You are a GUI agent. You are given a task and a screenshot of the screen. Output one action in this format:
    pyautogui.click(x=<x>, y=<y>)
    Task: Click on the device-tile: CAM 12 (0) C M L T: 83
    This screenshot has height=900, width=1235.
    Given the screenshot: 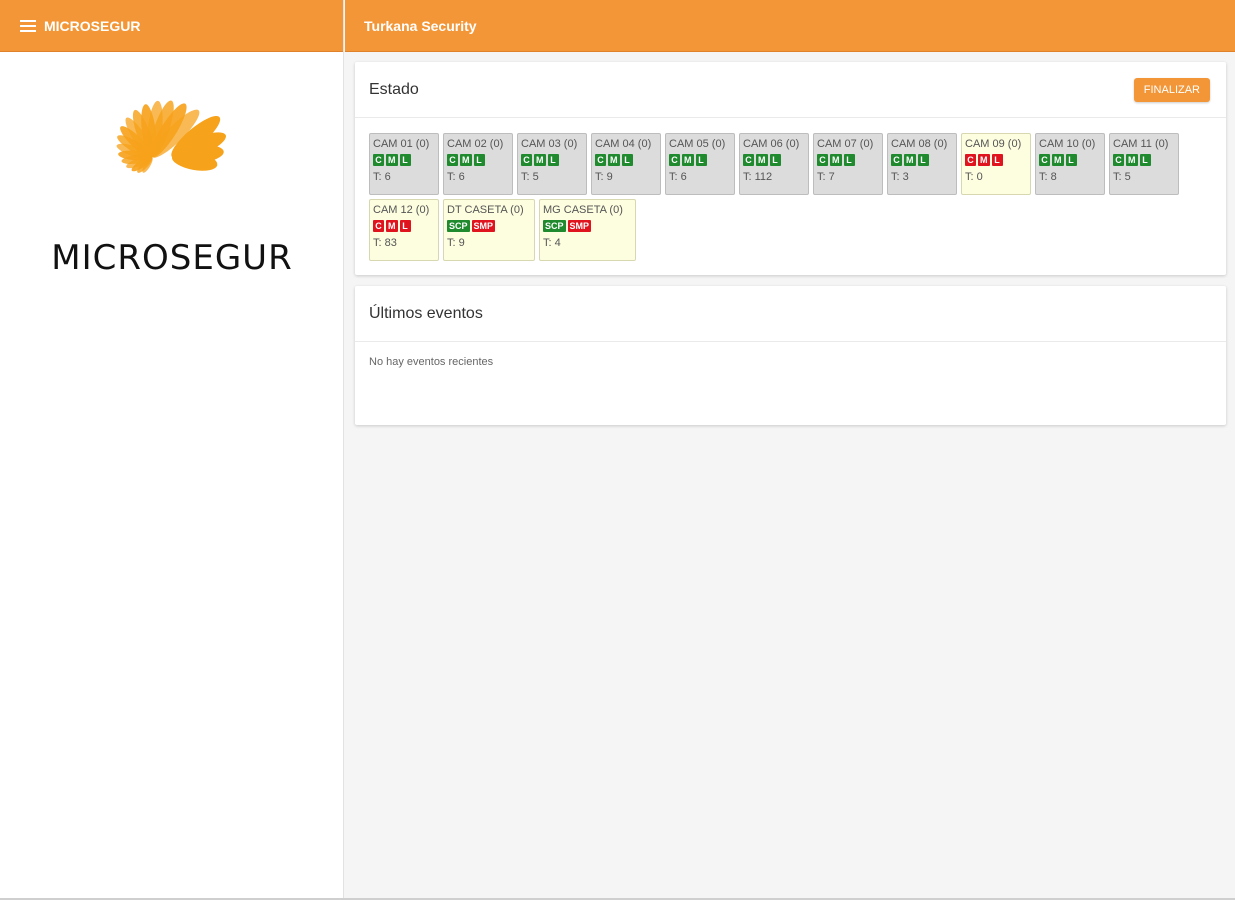 What is the action you would take?
    pyautogui.click(x=404, y=230)
    